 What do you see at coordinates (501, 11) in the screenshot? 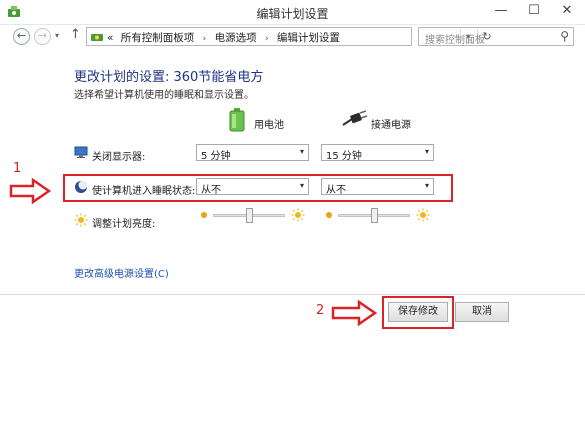
I see `minimize-button: —` at bounding box center [501, 11].